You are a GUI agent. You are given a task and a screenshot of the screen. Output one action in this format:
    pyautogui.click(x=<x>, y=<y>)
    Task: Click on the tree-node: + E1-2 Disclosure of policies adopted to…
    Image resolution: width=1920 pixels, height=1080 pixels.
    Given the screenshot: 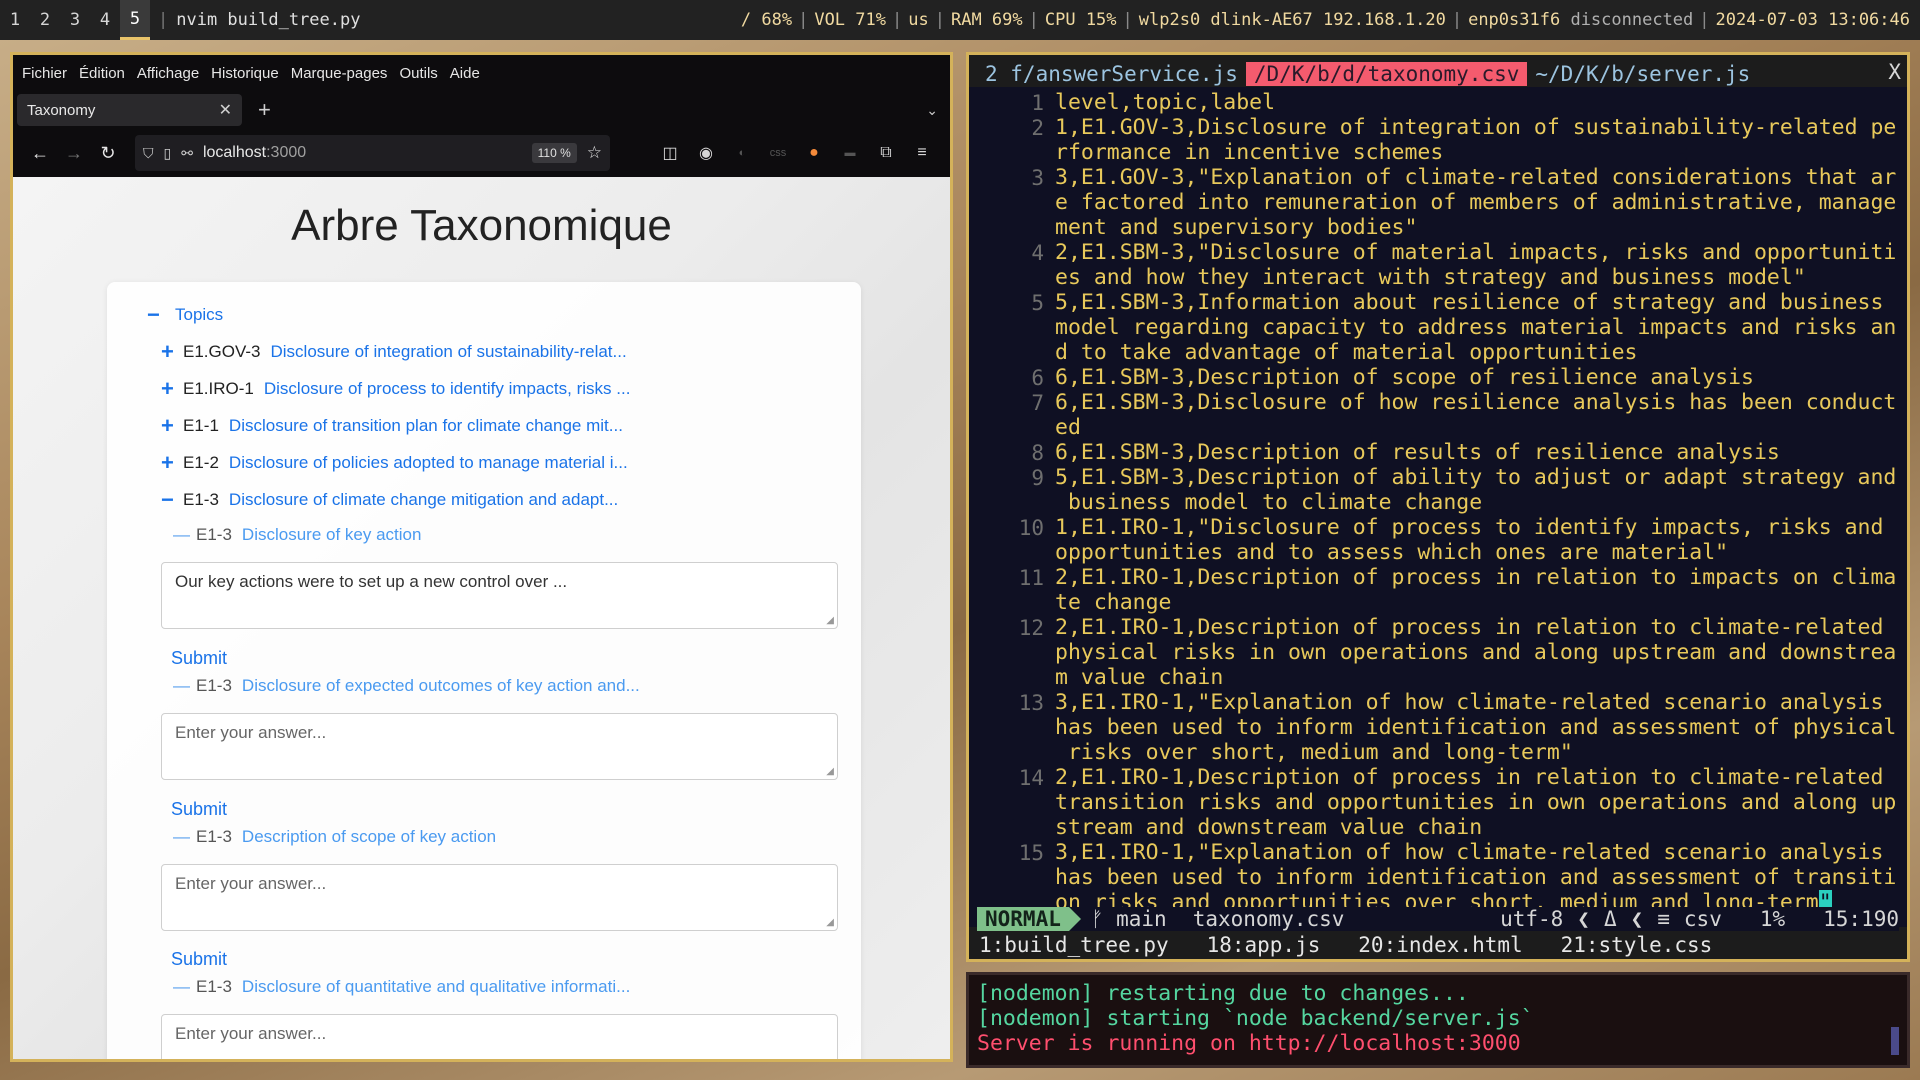 What is the action you would take?
    pyautogui.click(x=394, y=463)
    